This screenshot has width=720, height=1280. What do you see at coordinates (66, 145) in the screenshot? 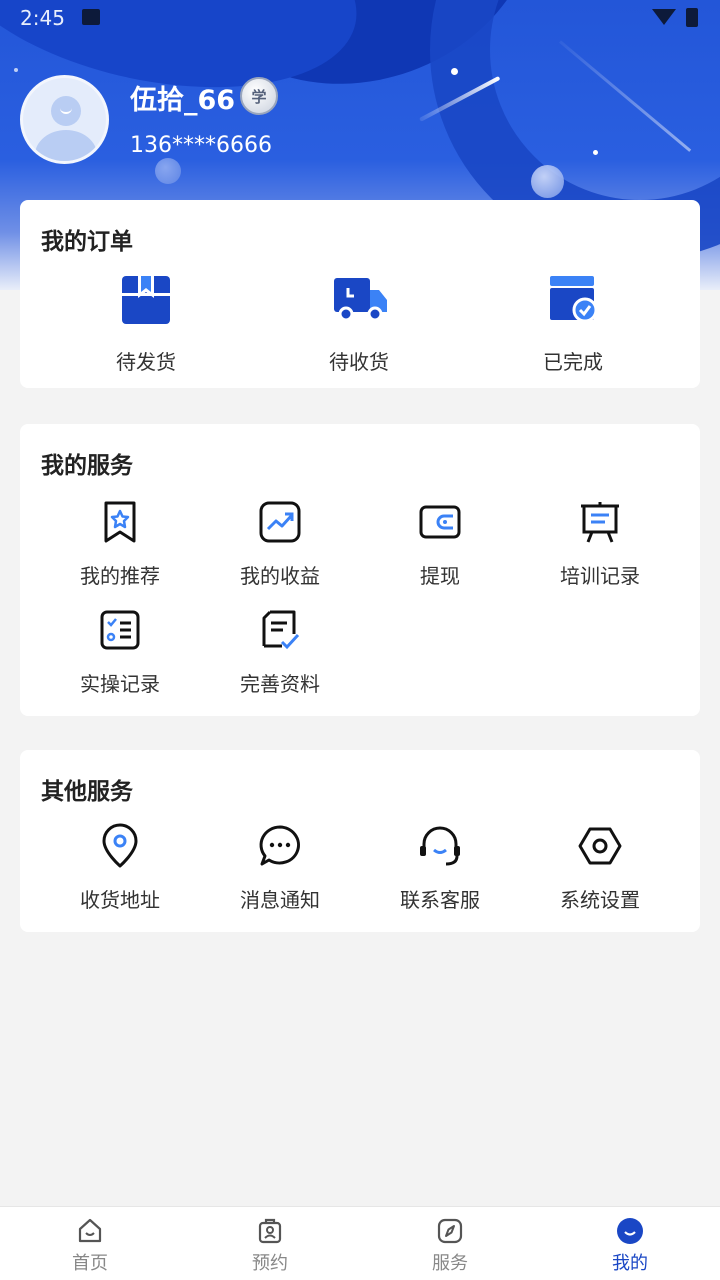
I see `avatar-body` at bounding box center [66, 145].